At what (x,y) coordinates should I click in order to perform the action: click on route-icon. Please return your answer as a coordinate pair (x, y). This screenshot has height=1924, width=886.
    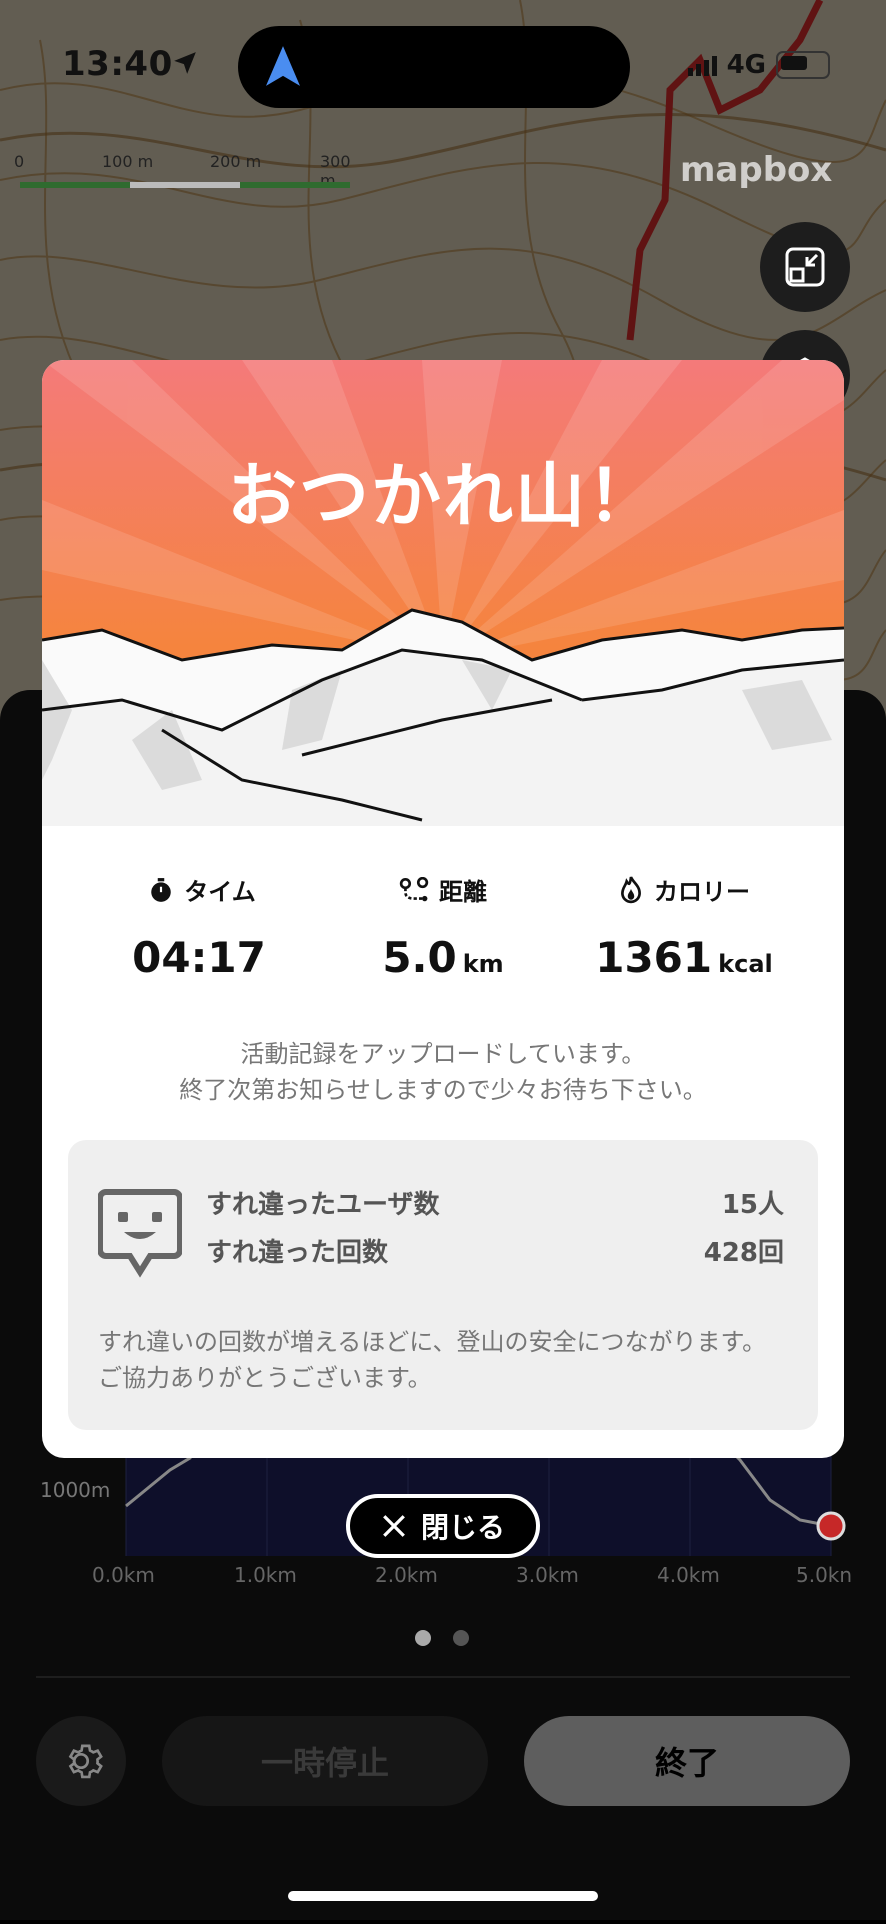
    Looking at the image, I should click on (414, 888).